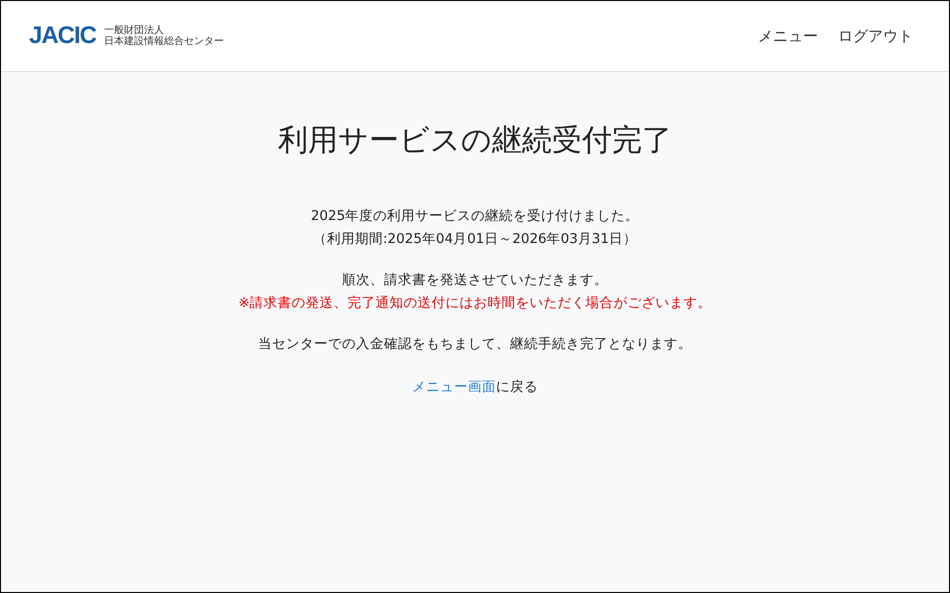  I want to click on org-name: 一般財団法人, so click(134, 30).